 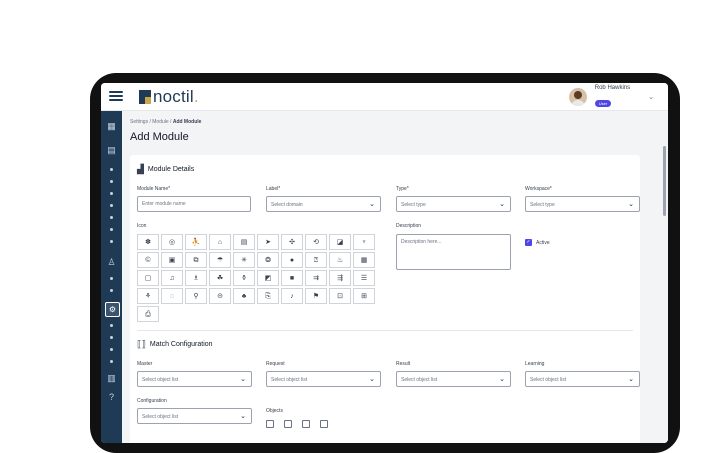 I want to click on logo-text: noctil, so click(x=173, y=96).